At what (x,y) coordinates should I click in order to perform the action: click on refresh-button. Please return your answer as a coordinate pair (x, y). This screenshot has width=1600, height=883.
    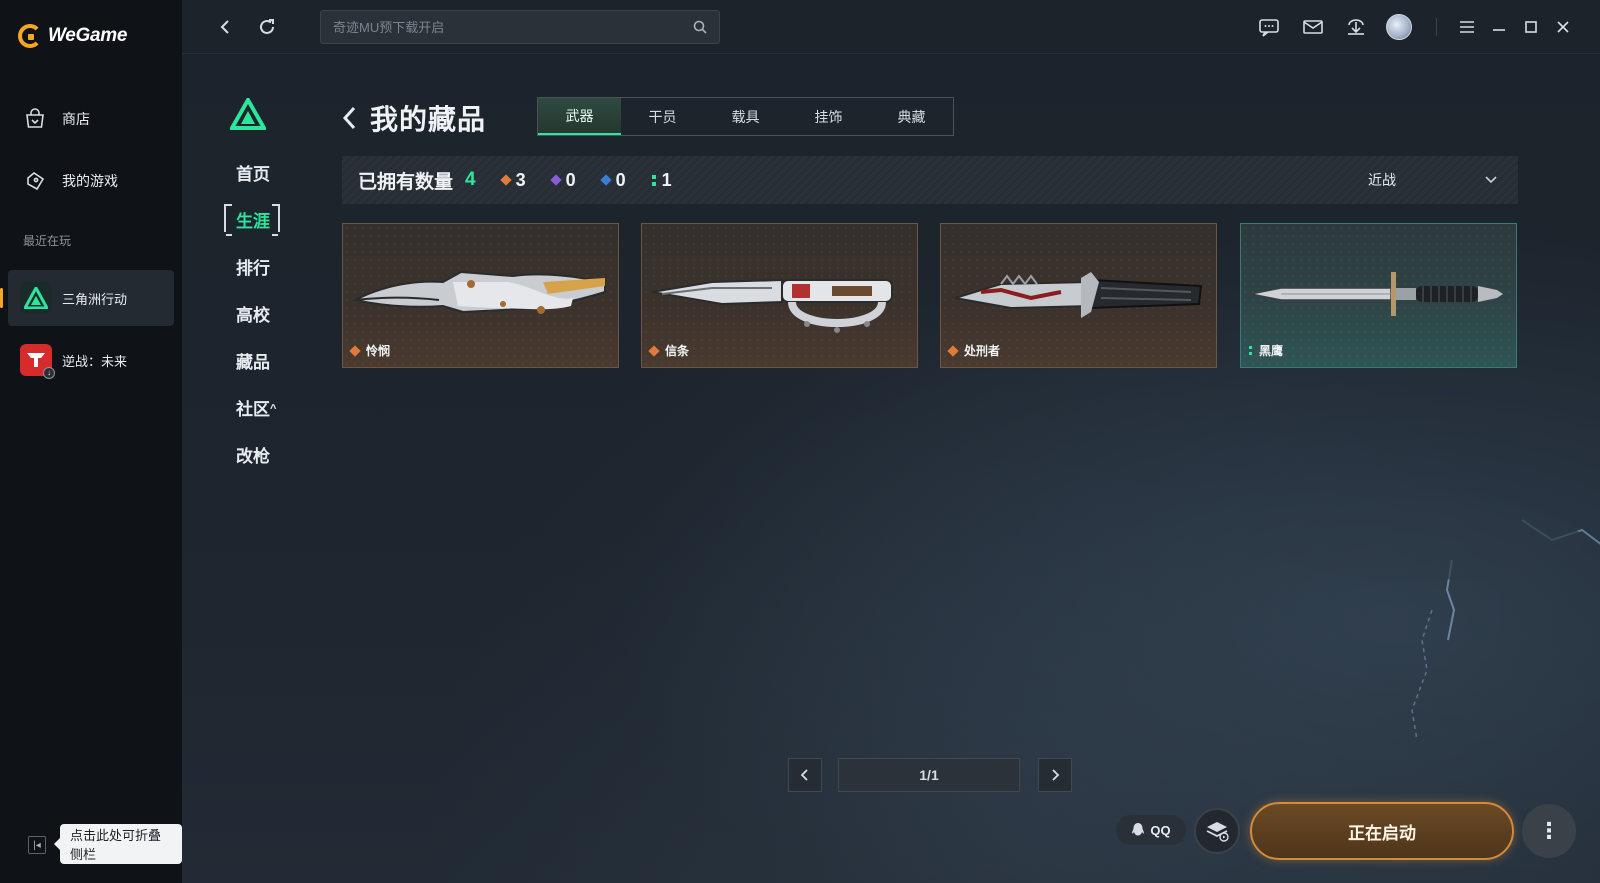
    Looking at the image, I should click on (267, 27).